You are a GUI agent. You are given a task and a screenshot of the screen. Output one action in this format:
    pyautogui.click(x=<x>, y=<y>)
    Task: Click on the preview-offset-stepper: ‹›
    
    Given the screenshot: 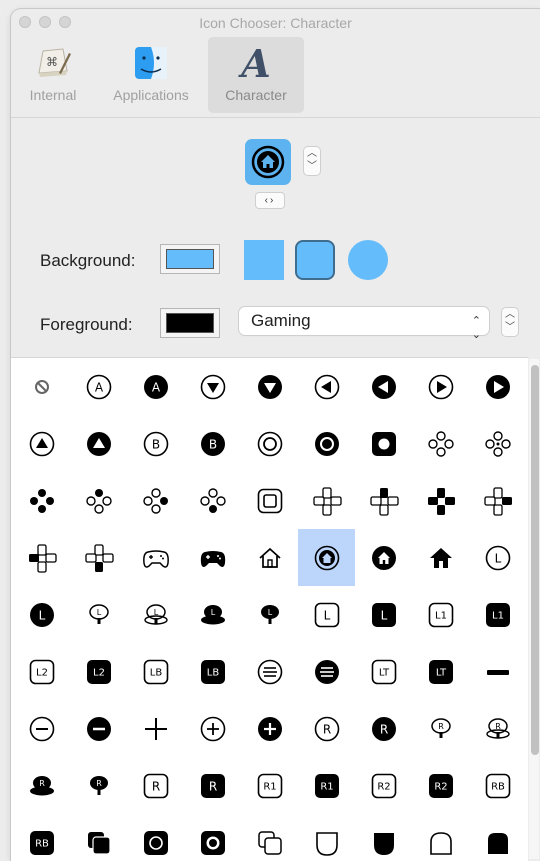 What is the action you would take?
    pyautogui.click(x=270, y=200)
    